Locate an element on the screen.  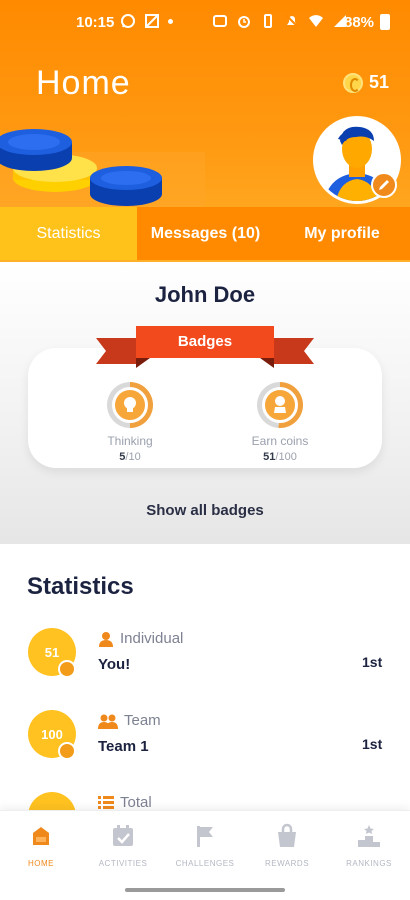
group-icon is located at coordinates (108, 721).